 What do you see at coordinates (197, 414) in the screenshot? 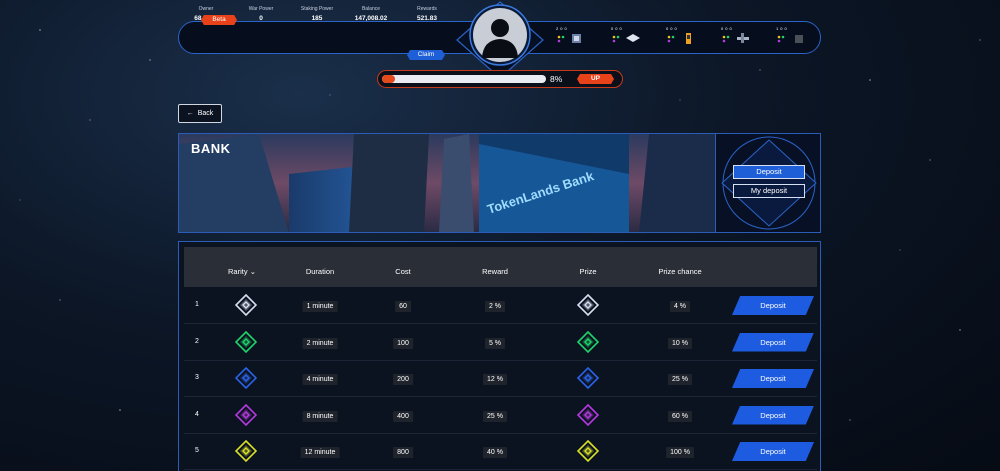
I see `row-number: 4` at bounding box center [197, 414].